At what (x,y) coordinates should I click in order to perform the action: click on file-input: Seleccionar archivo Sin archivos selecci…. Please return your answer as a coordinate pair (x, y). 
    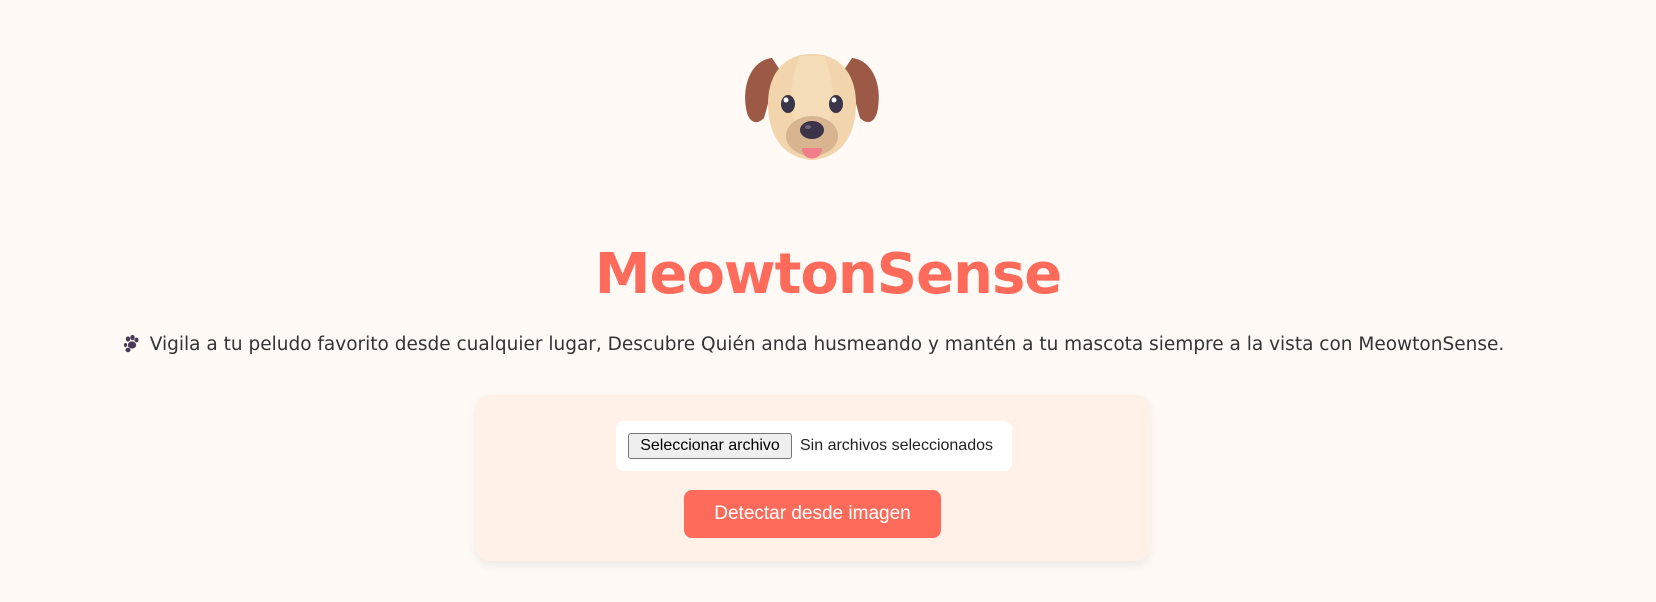
    Looking at the image, I should click on (814, 446).